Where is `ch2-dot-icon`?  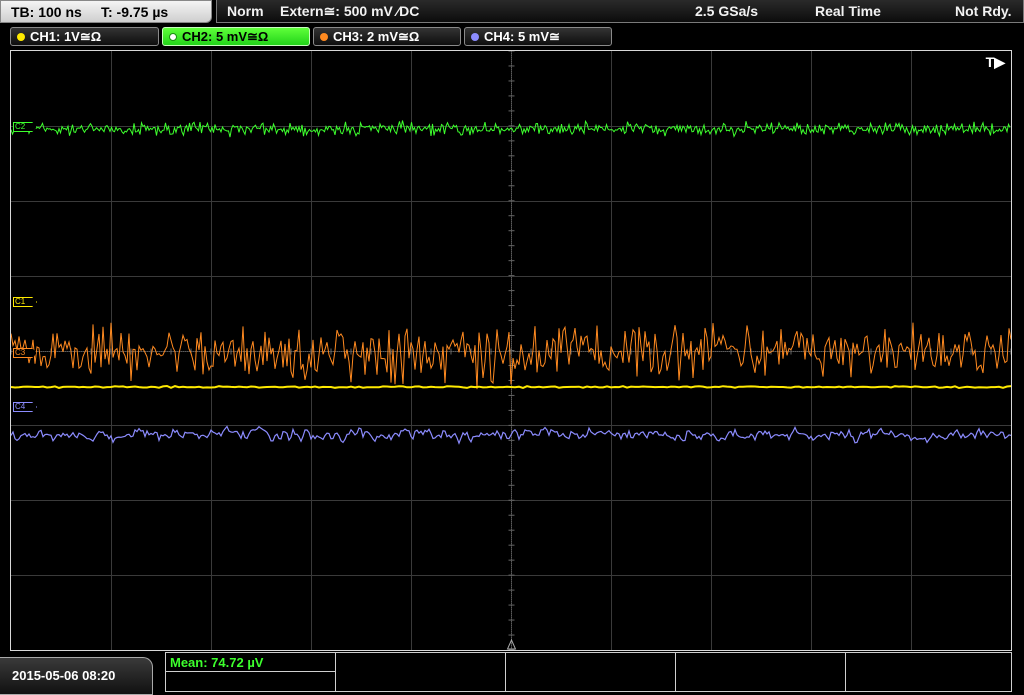 ch2-dot-icon is located at coordinates (173, 37).